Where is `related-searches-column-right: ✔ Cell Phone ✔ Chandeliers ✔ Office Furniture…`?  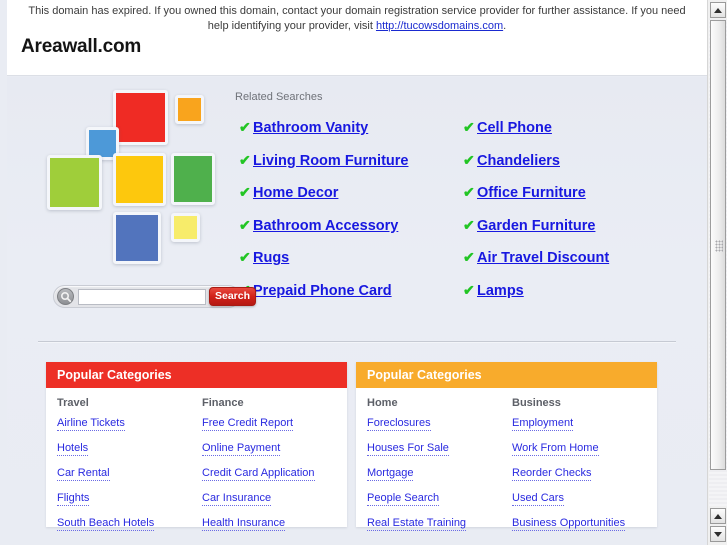 related-searches-column-right: ✔ Cell Phone ✔ Chandeliers ✔ Office Furniture… is located at coordinates (578, 215).